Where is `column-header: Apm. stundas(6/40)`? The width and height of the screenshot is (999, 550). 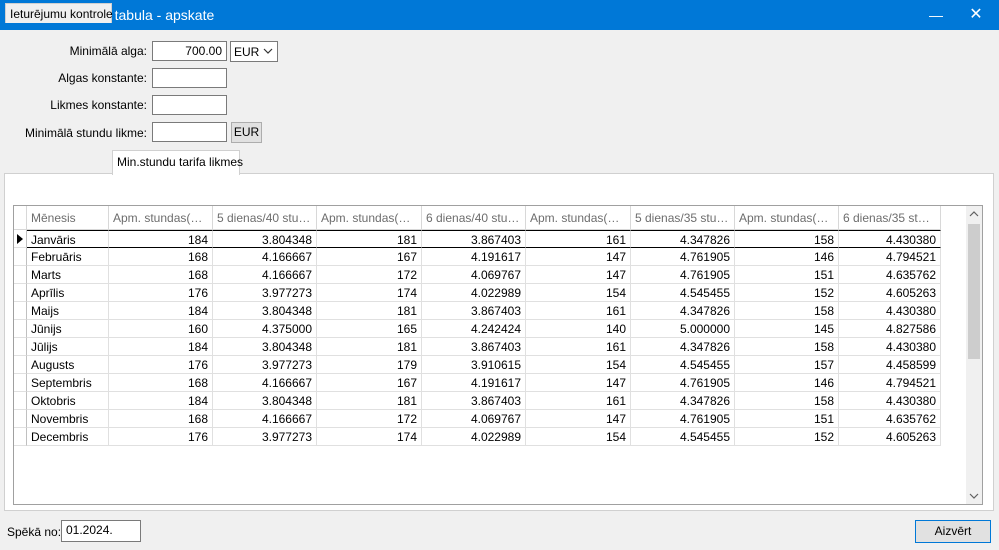
column-header: Apm. stundas(6/40) is located at coordinates (369, 218).